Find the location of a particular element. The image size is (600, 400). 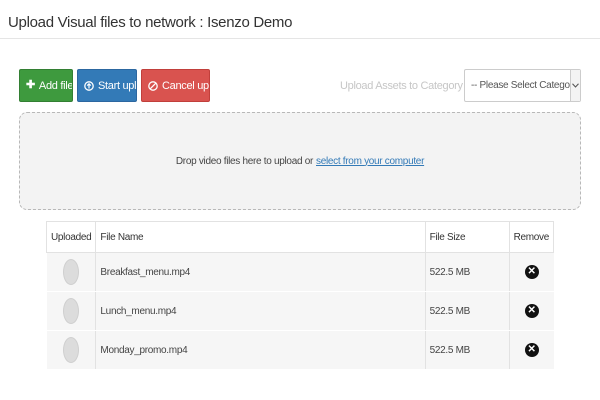

start-upload-button: Start upload is located at coordinates (107, 85).